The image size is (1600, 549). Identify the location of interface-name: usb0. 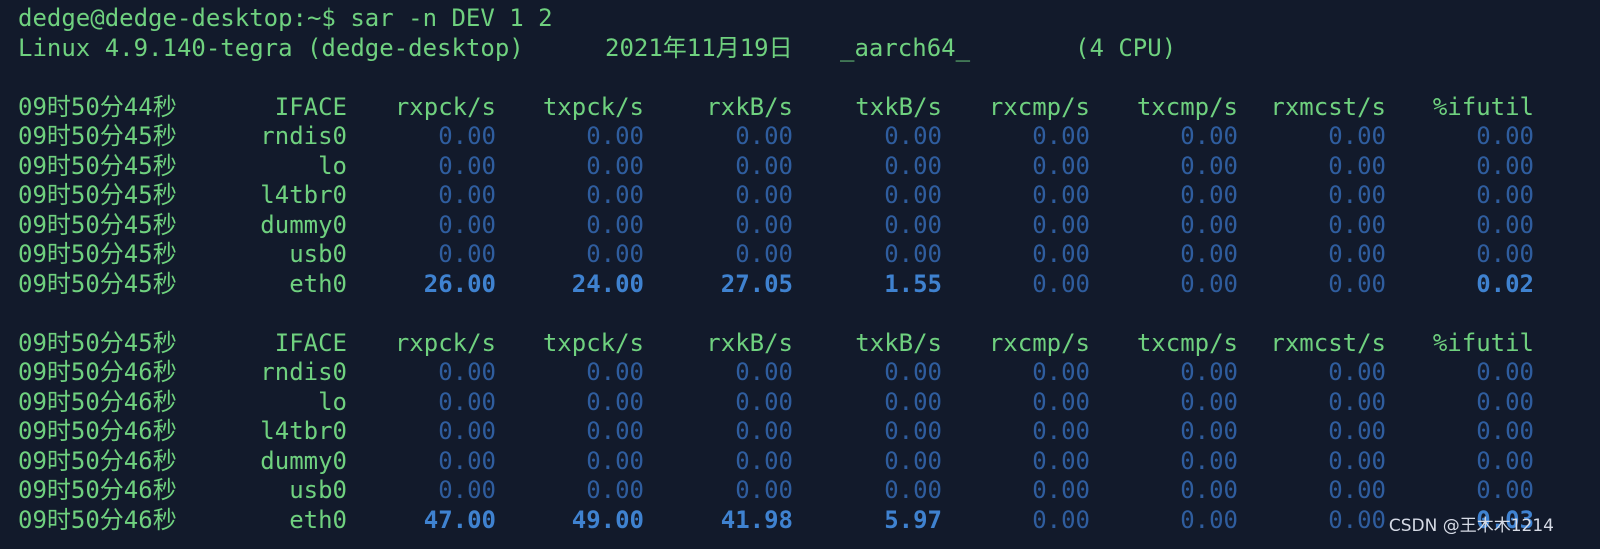
(318, 254).